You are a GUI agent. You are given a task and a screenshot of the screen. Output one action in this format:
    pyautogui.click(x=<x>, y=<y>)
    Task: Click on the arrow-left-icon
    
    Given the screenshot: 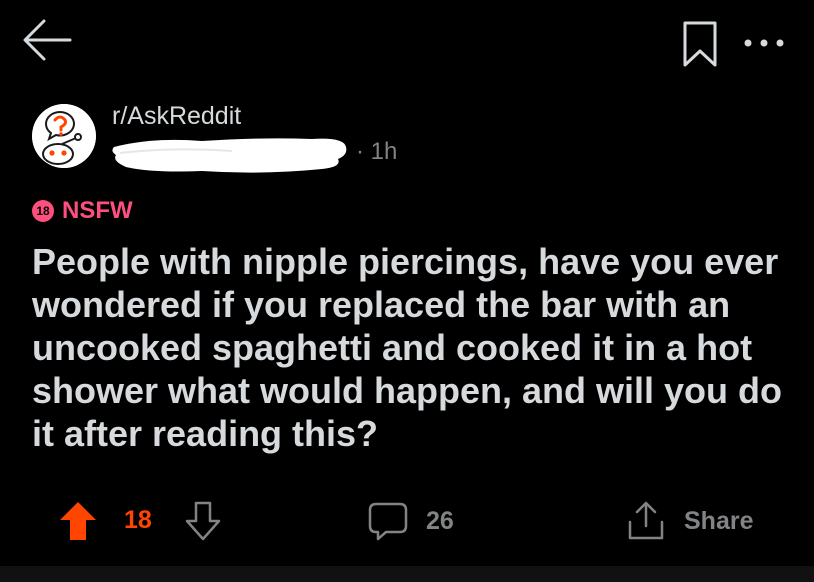 What is the action you would take?
    pyautogui.click(x=47, y=40)
    